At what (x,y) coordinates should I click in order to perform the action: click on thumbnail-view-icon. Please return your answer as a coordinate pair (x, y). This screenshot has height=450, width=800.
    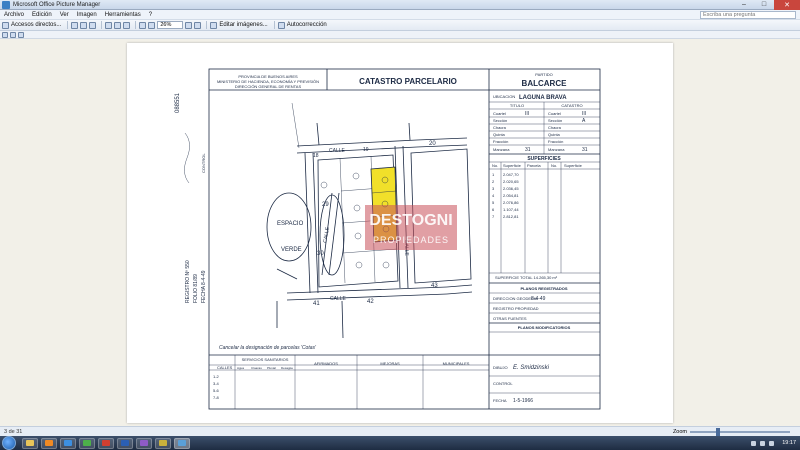
    Looking at the image, I should click on (5, 34).